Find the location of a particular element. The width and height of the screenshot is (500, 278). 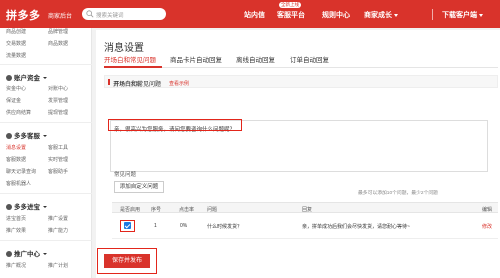

sidebar-section-duoduo-jinbao-title: 多多进宝 is located at coordinates (27, 207).